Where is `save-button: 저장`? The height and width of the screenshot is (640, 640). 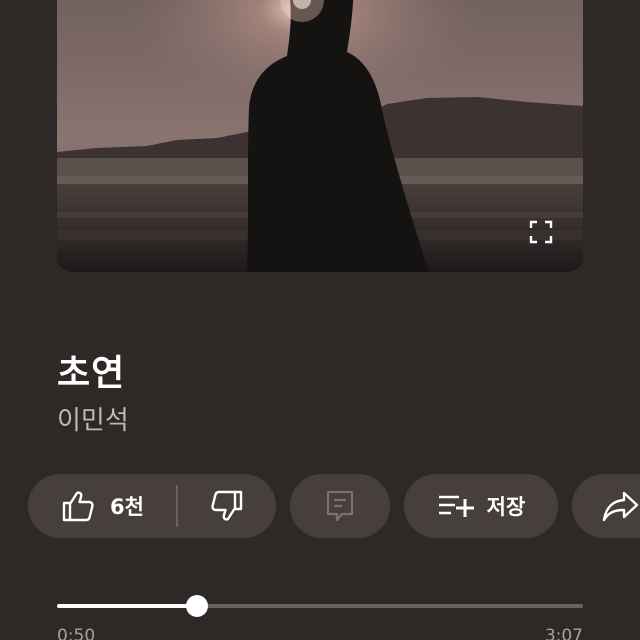 save-button: 저장 is located at coordinates (481, 506).